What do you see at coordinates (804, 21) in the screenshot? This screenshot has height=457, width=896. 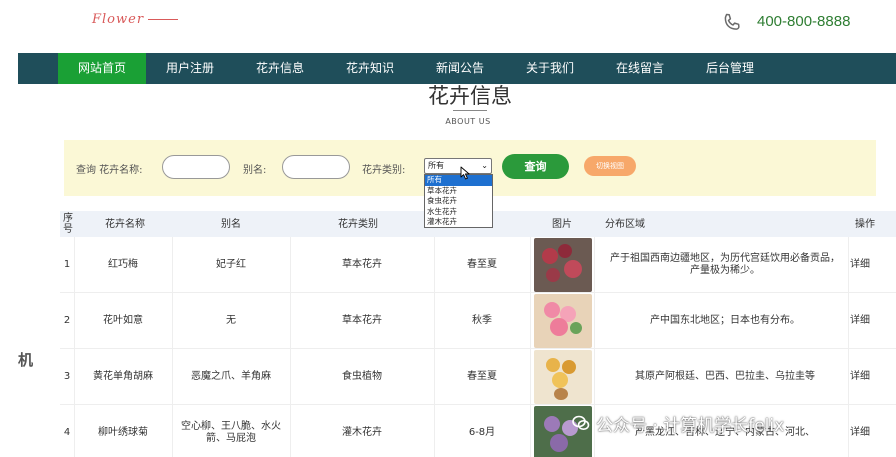 I see `phone-number: 400-800-8888` at bounding box center [804, 21].